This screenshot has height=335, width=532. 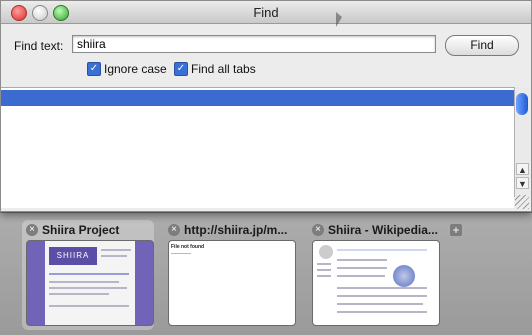 What do you see at coordinates (482, 45) in the screenshot?
I see `find-button: Find` at bounding box center [482, 45].